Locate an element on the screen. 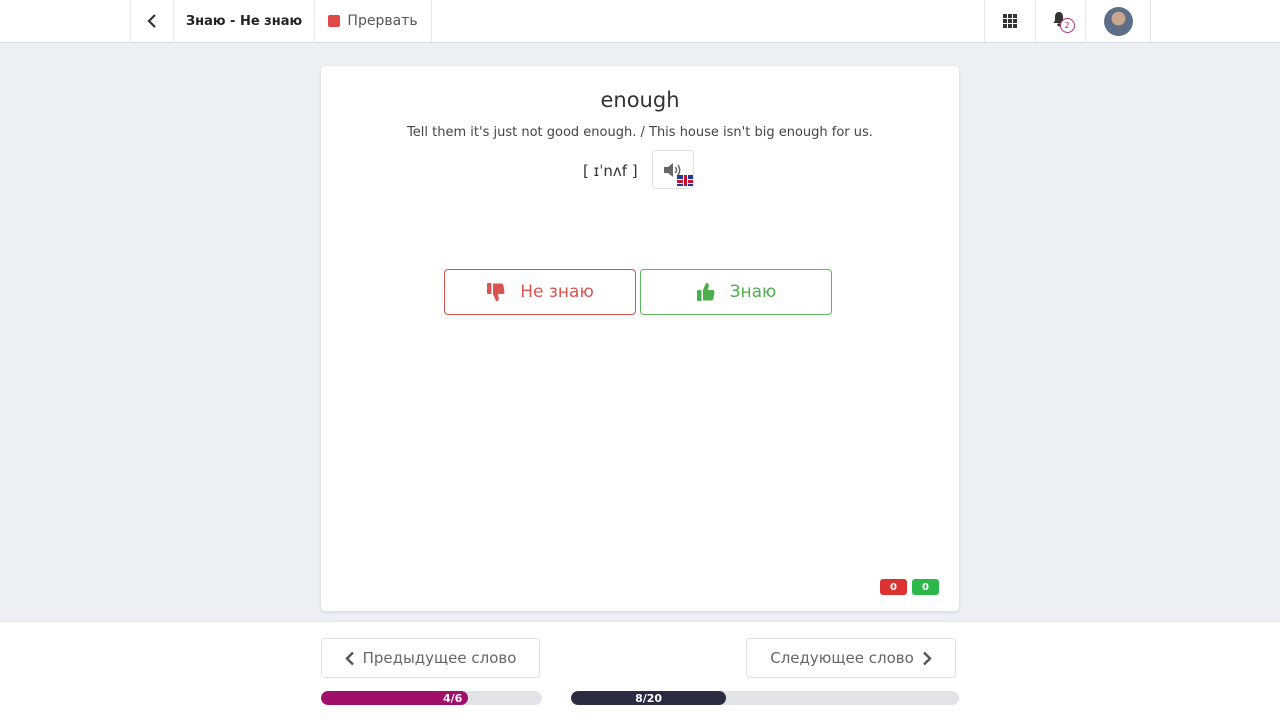  total-progress-bar: 8/20 is located at coordinates (765, 698).